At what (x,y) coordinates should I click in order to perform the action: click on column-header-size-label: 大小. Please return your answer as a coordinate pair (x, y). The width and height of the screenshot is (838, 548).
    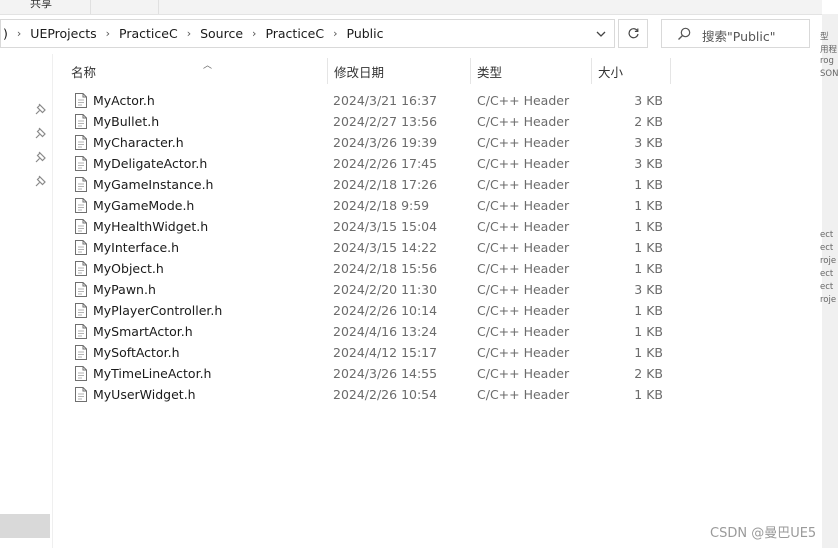
    Looking at the image, I should click on (611, 72).